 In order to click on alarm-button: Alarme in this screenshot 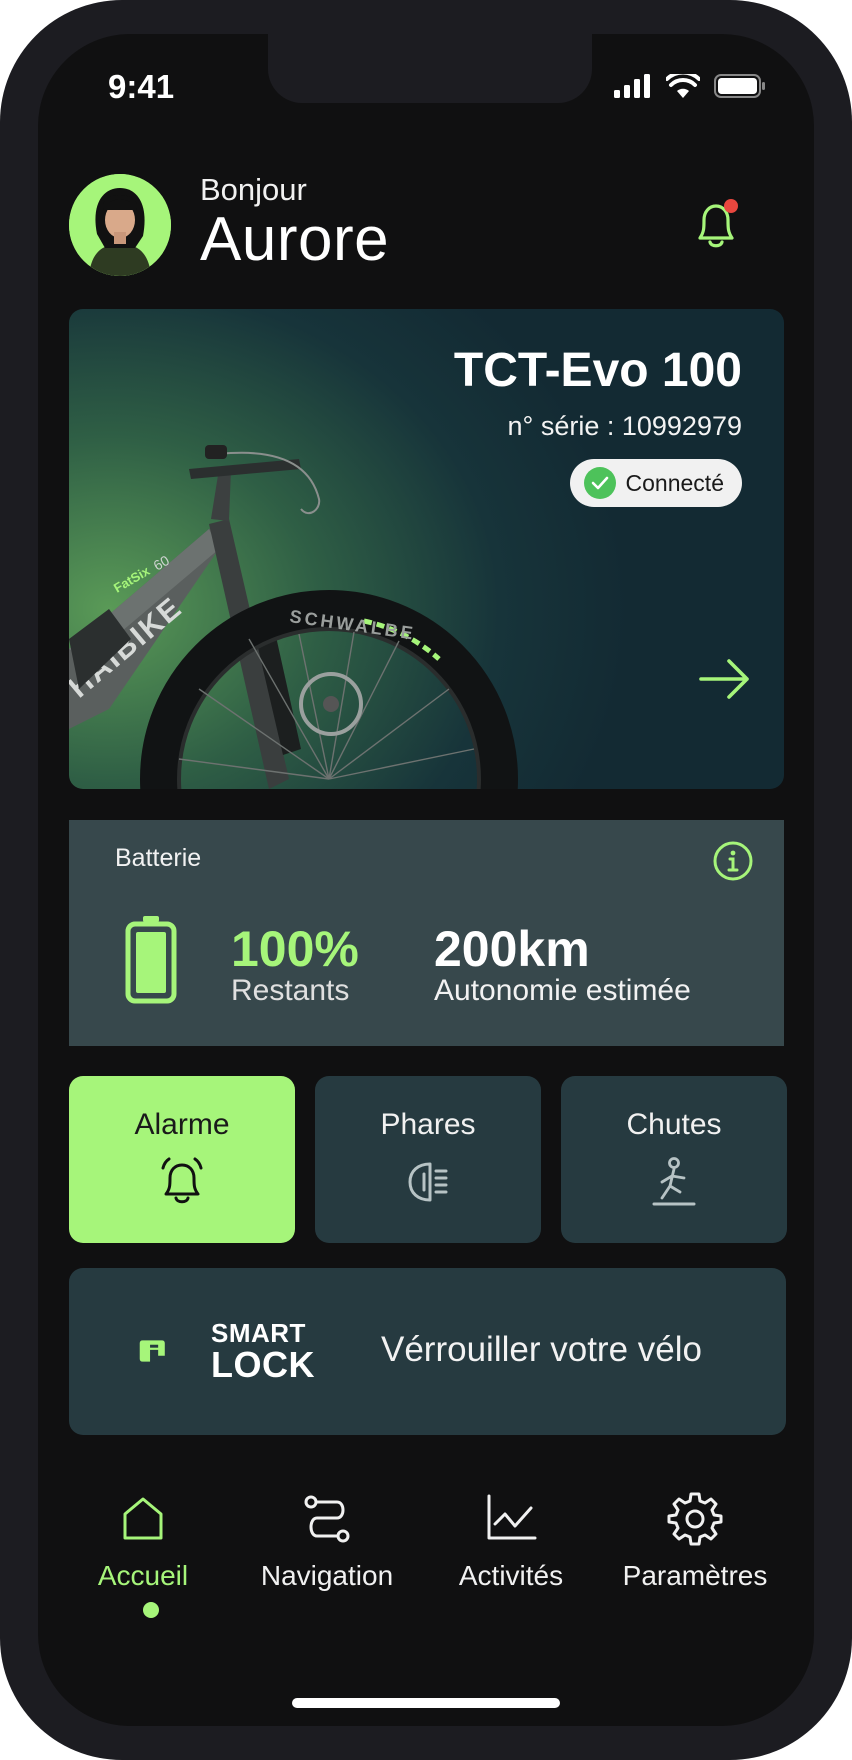, I will do `click(182, 1159)`.